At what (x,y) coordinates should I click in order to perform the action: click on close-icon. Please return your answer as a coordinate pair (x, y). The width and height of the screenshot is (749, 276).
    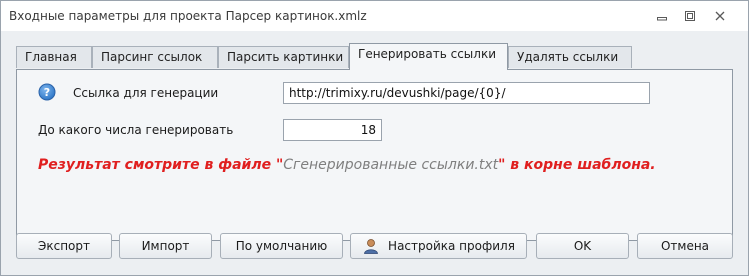
    Looking at the image, I should click on (720, 16).